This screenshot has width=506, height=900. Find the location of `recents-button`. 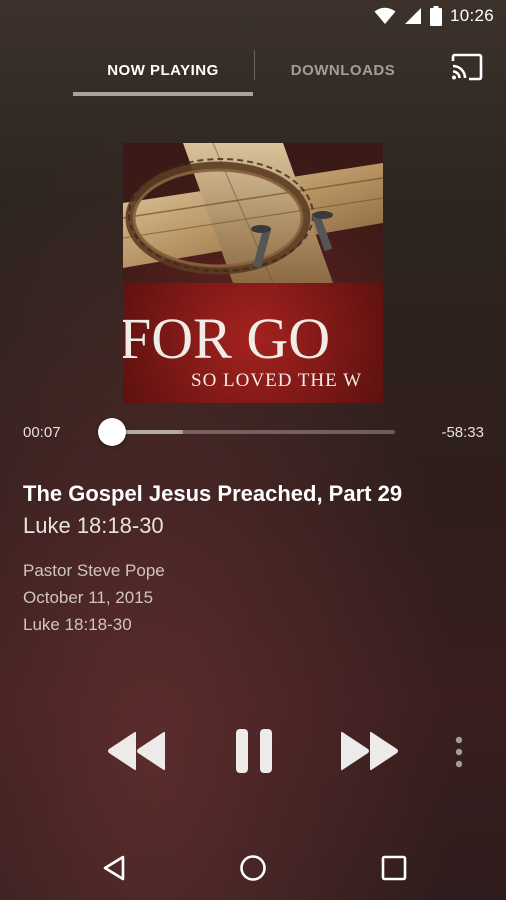

recents-button is located at coordinates (394, 868).